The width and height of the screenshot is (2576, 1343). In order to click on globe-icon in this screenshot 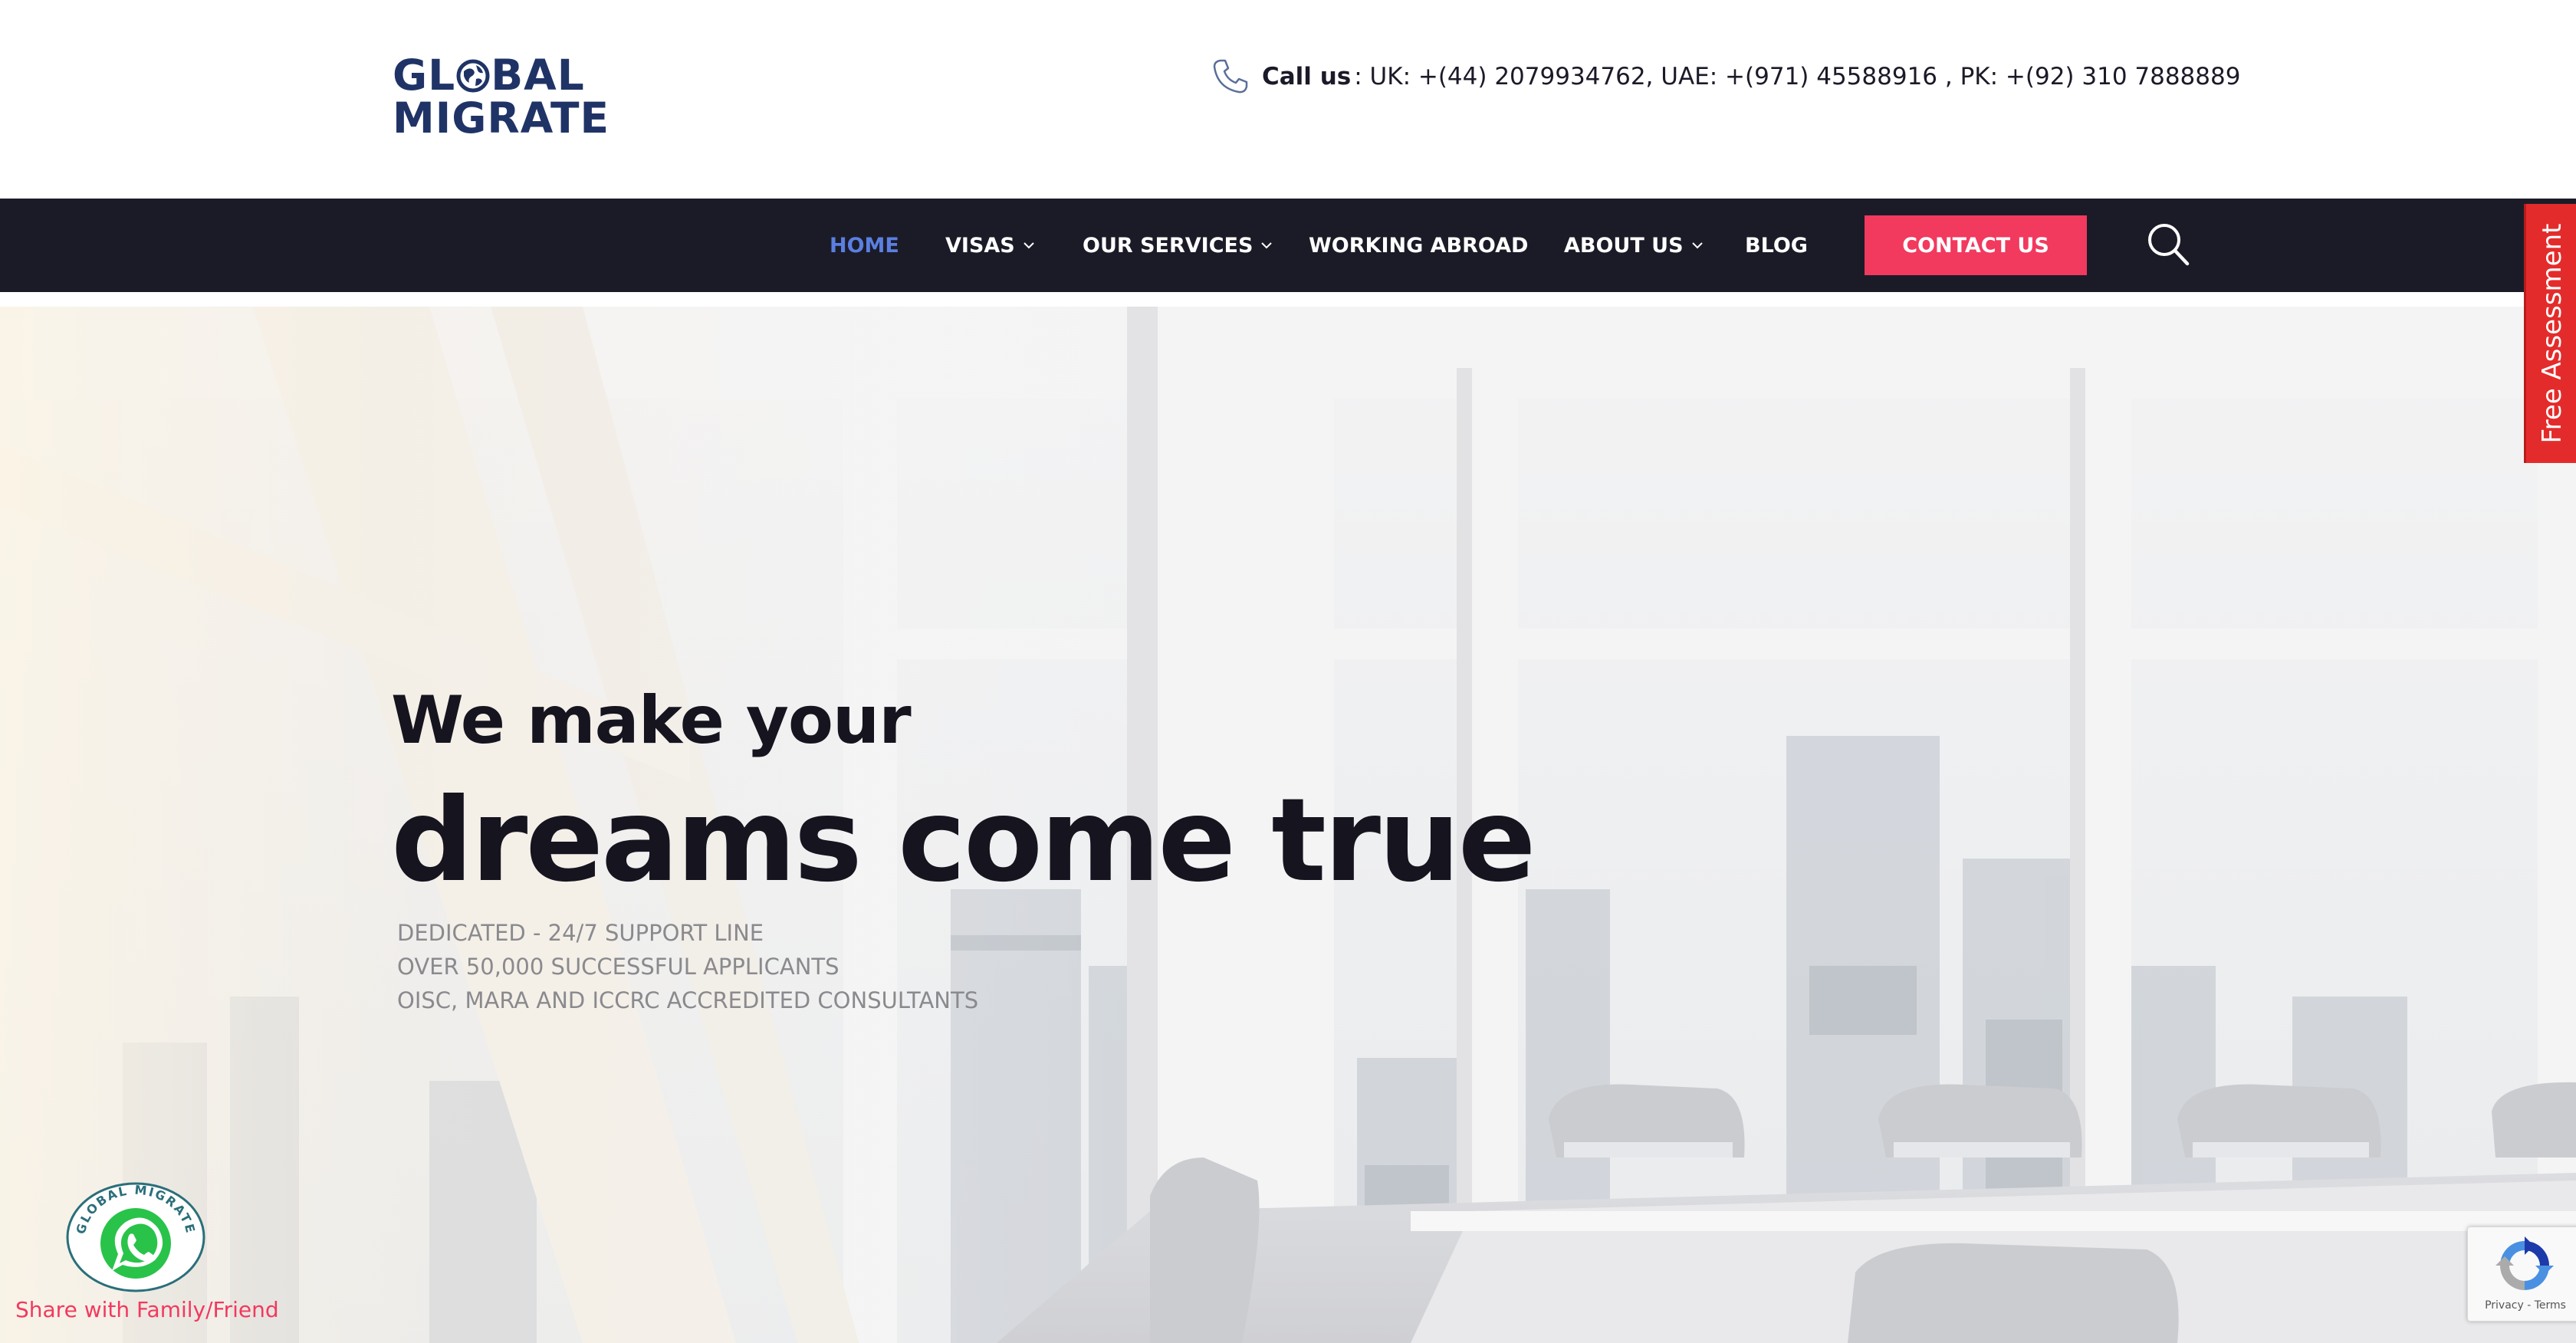, I will do `click(473, 76)`.